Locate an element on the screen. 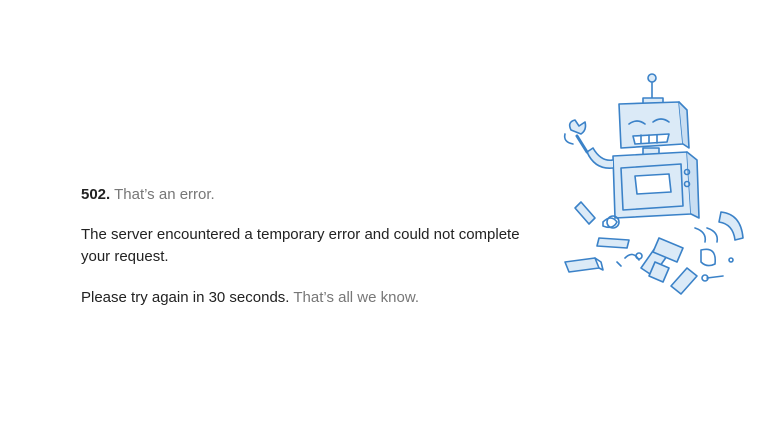 This screenshot has height=431, width=770. error-headline: That’s an error. is located at coordinates (164, 194).